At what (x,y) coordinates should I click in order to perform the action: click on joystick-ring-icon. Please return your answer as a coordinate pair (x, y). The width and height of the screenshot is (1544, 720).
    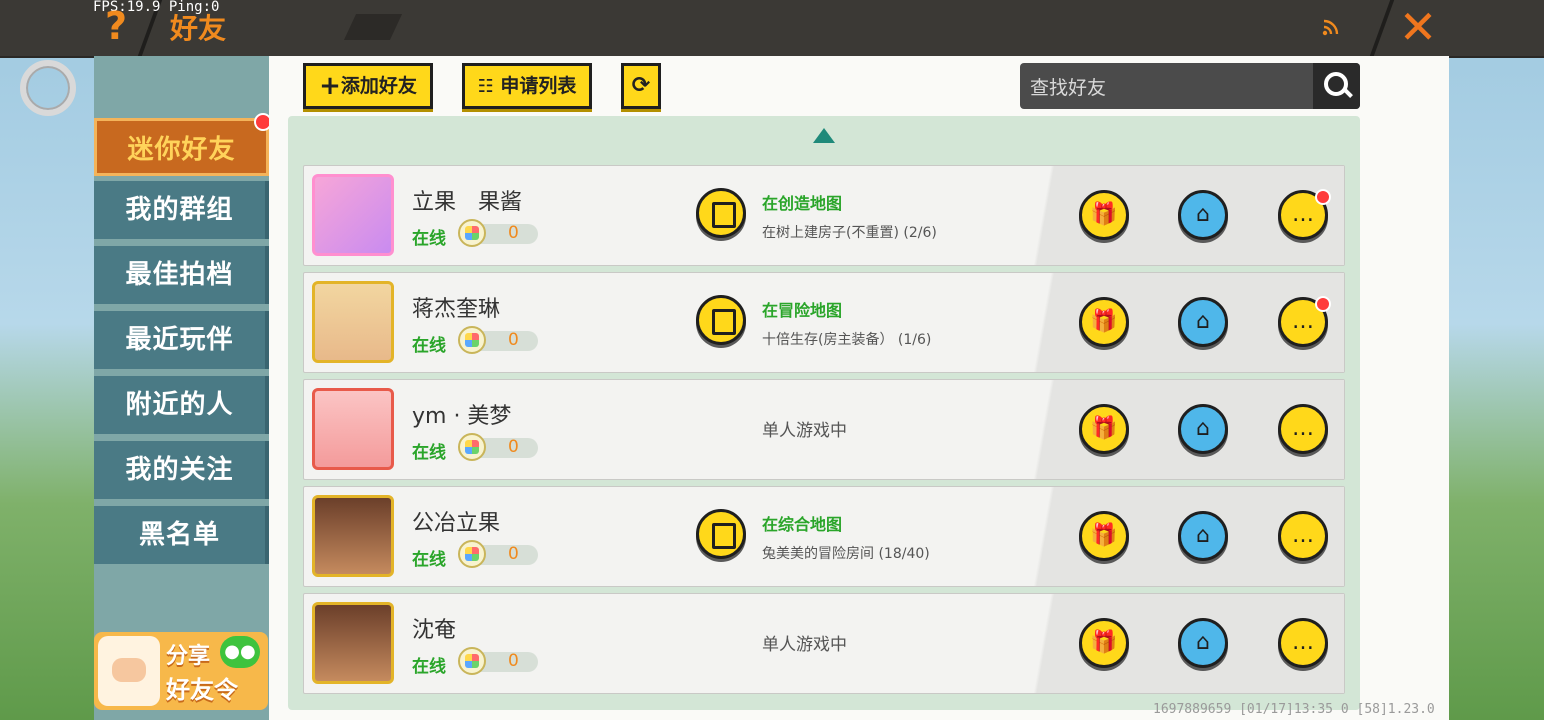
    Looking at the image, I should click on (48, 88).